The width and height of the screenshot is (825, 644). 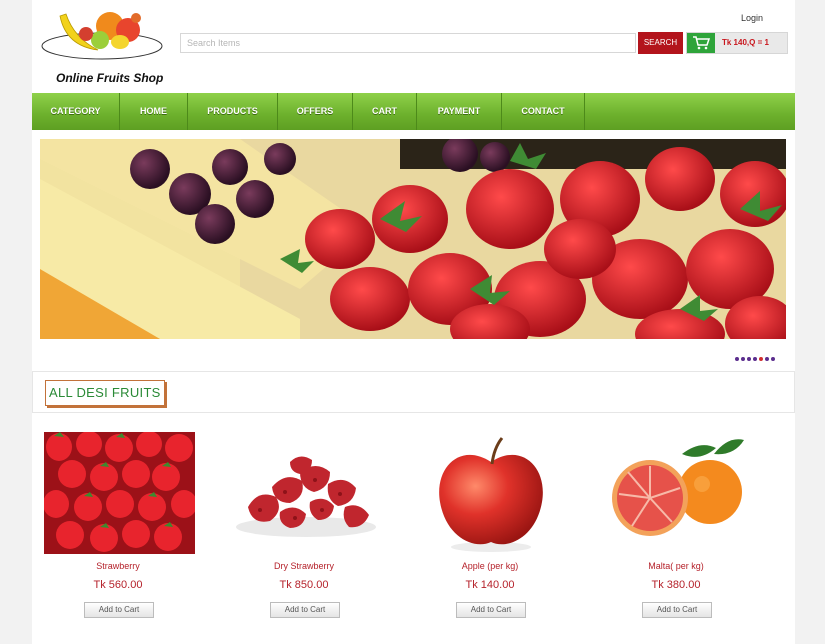 I want to click on nav-contact: CONTACT, so click(x=543, y=111).